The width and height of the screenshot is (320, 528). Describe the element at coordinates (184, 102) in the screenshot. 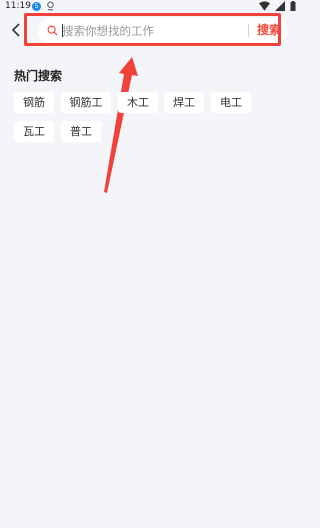

I see `hot-search-tag: 焊工` at that location.